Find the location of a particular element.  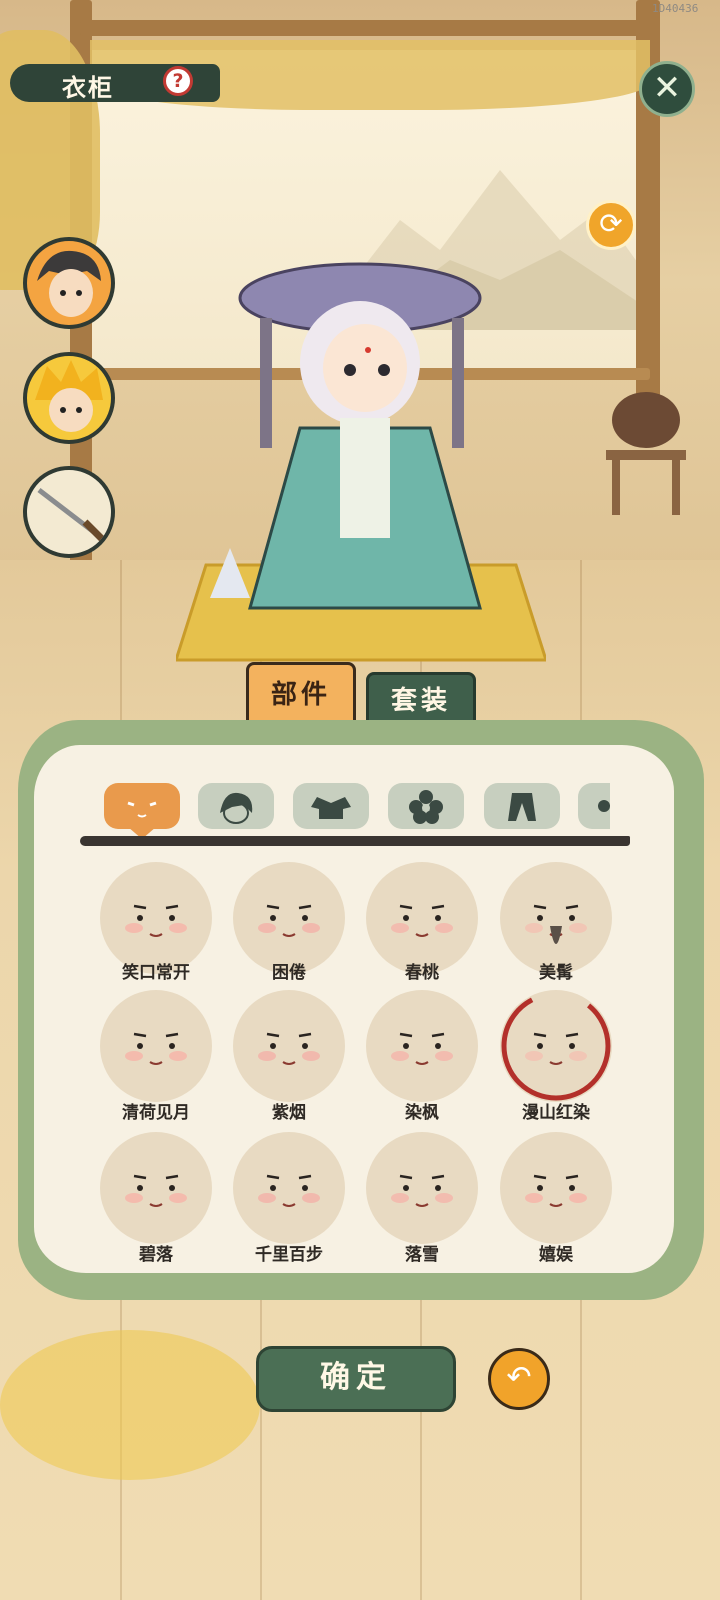

hair-icon is located at coordinates (236, 808).